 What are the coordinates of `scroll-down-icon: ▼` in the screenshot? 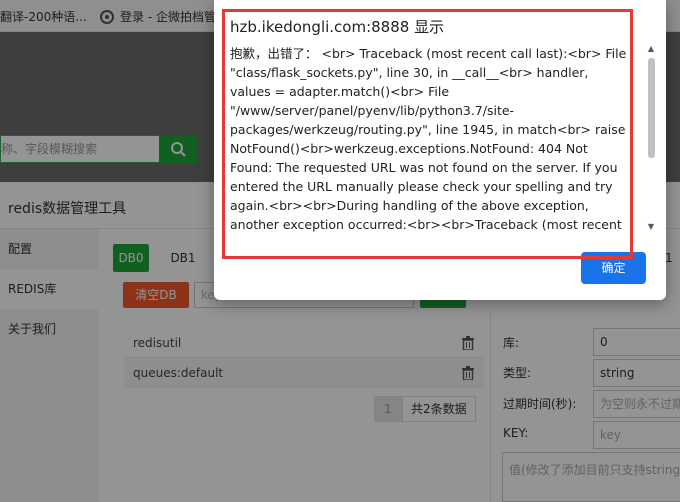 It's located at (651, 227).